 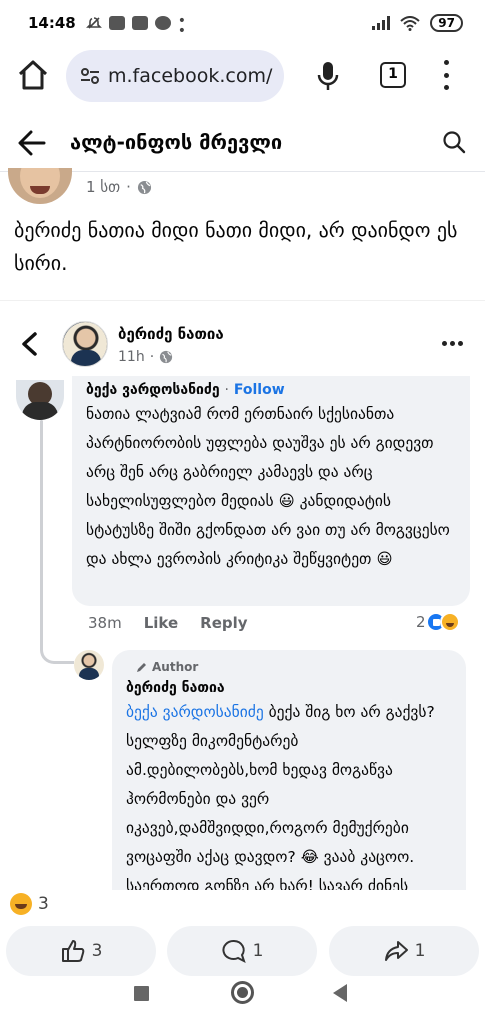 I want to click on post-meta: 1 სთ ·, so click(x=119, y=187).